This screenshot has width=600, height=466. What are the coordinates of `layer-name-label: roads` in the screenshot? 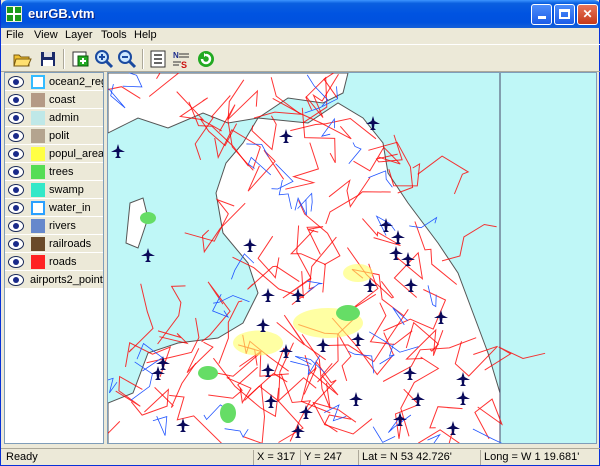 It's located at (63, 262).